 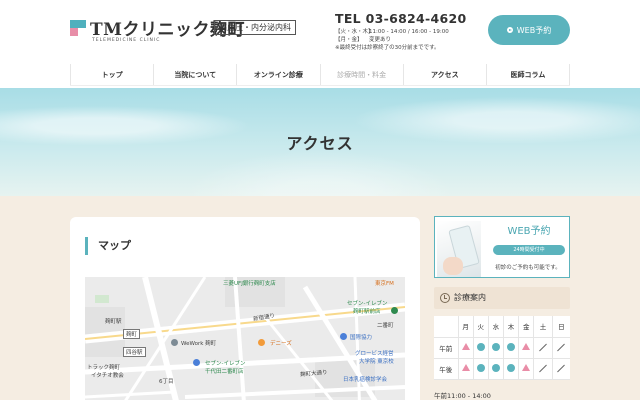 What do you see at coordinates (462, 396) in the screenshot?
I see `hours-footer: 午前11:00 - 14:00` at bounding box center [462, 396].